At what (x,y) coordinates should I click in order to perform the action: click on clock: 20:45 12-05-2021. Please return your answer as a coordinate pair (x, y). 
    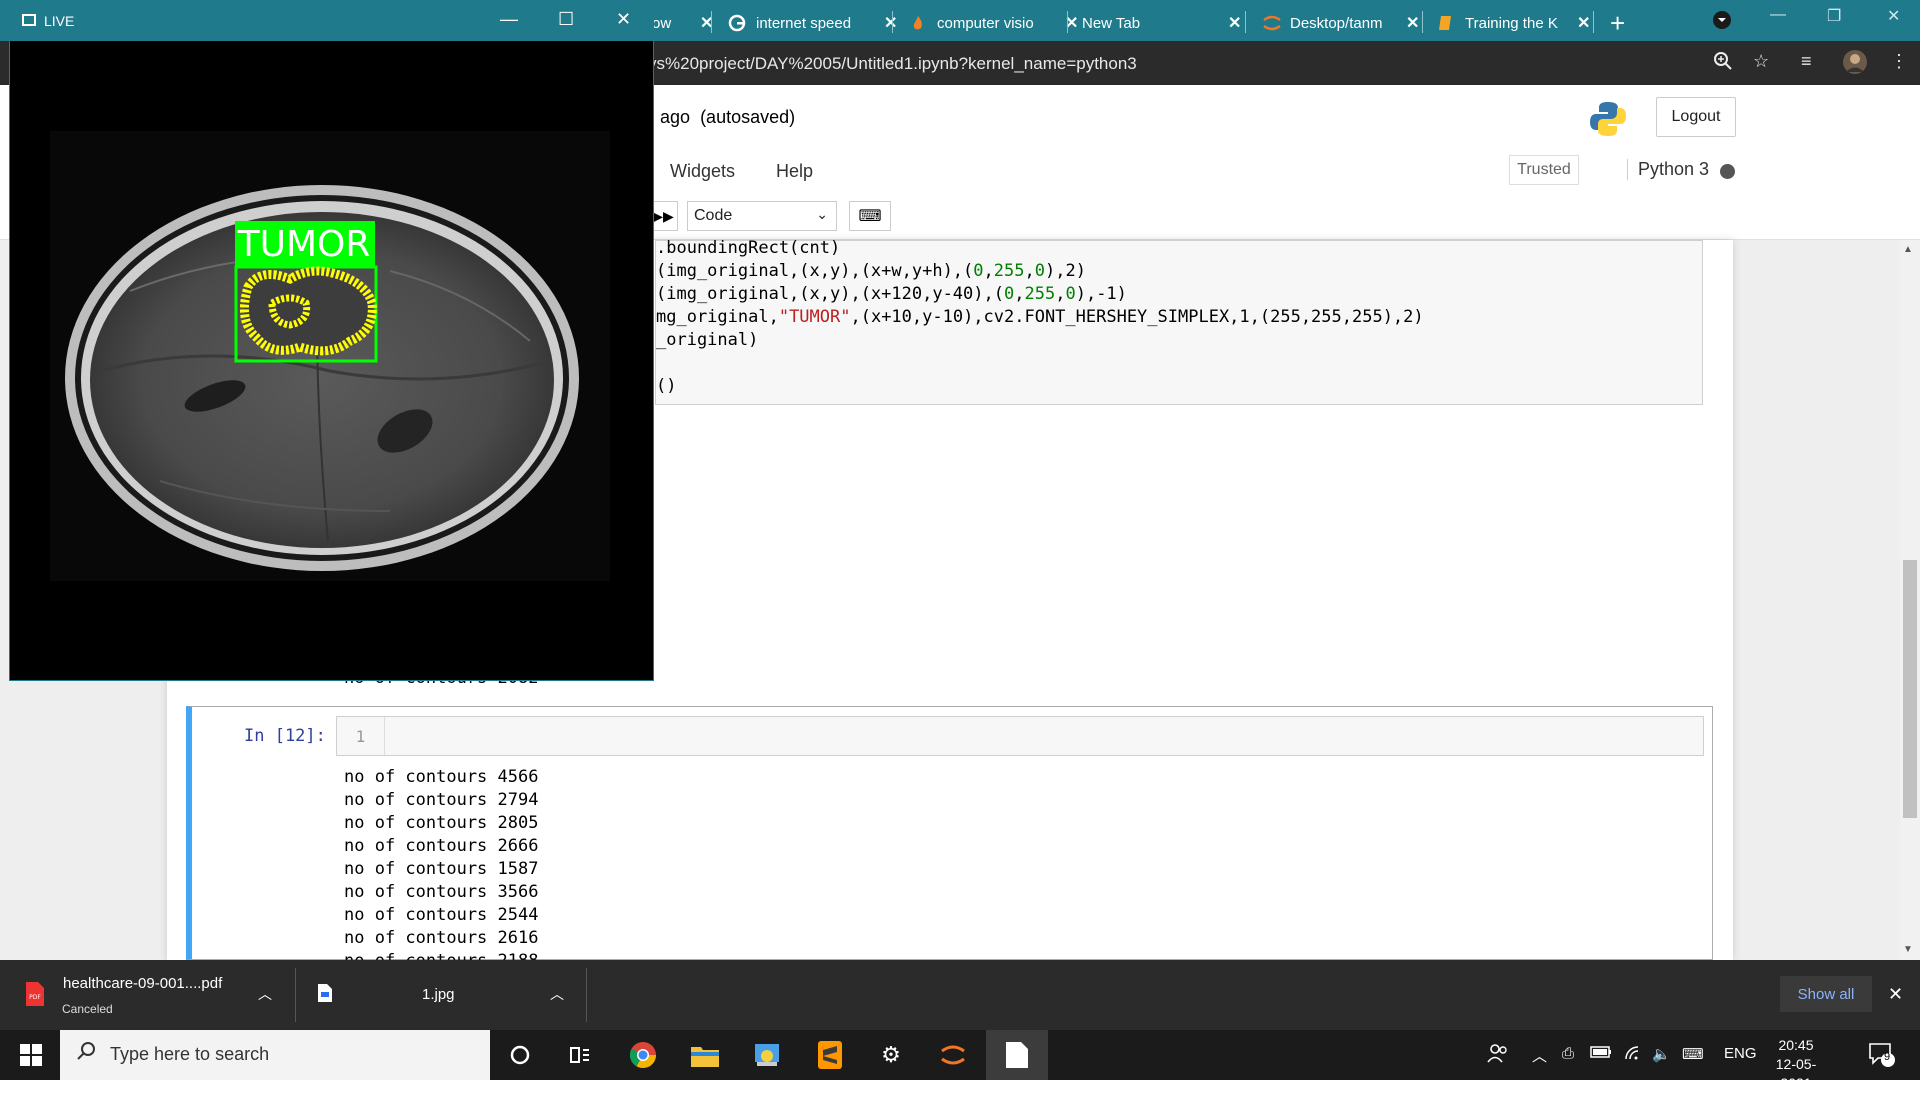
    Looking at the image, I should click on (1796, 1064).